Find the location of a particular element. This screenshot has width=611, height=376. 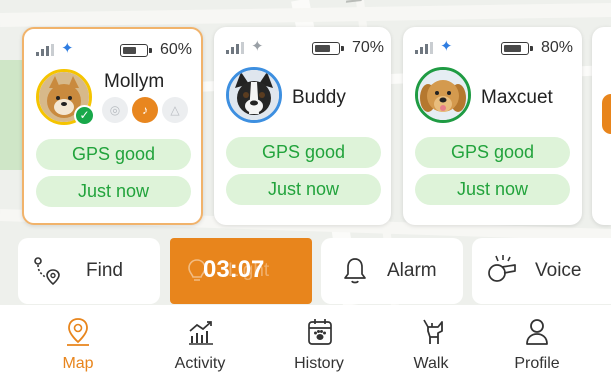

calendar-paw-icon is located at coordinates (320, 332).